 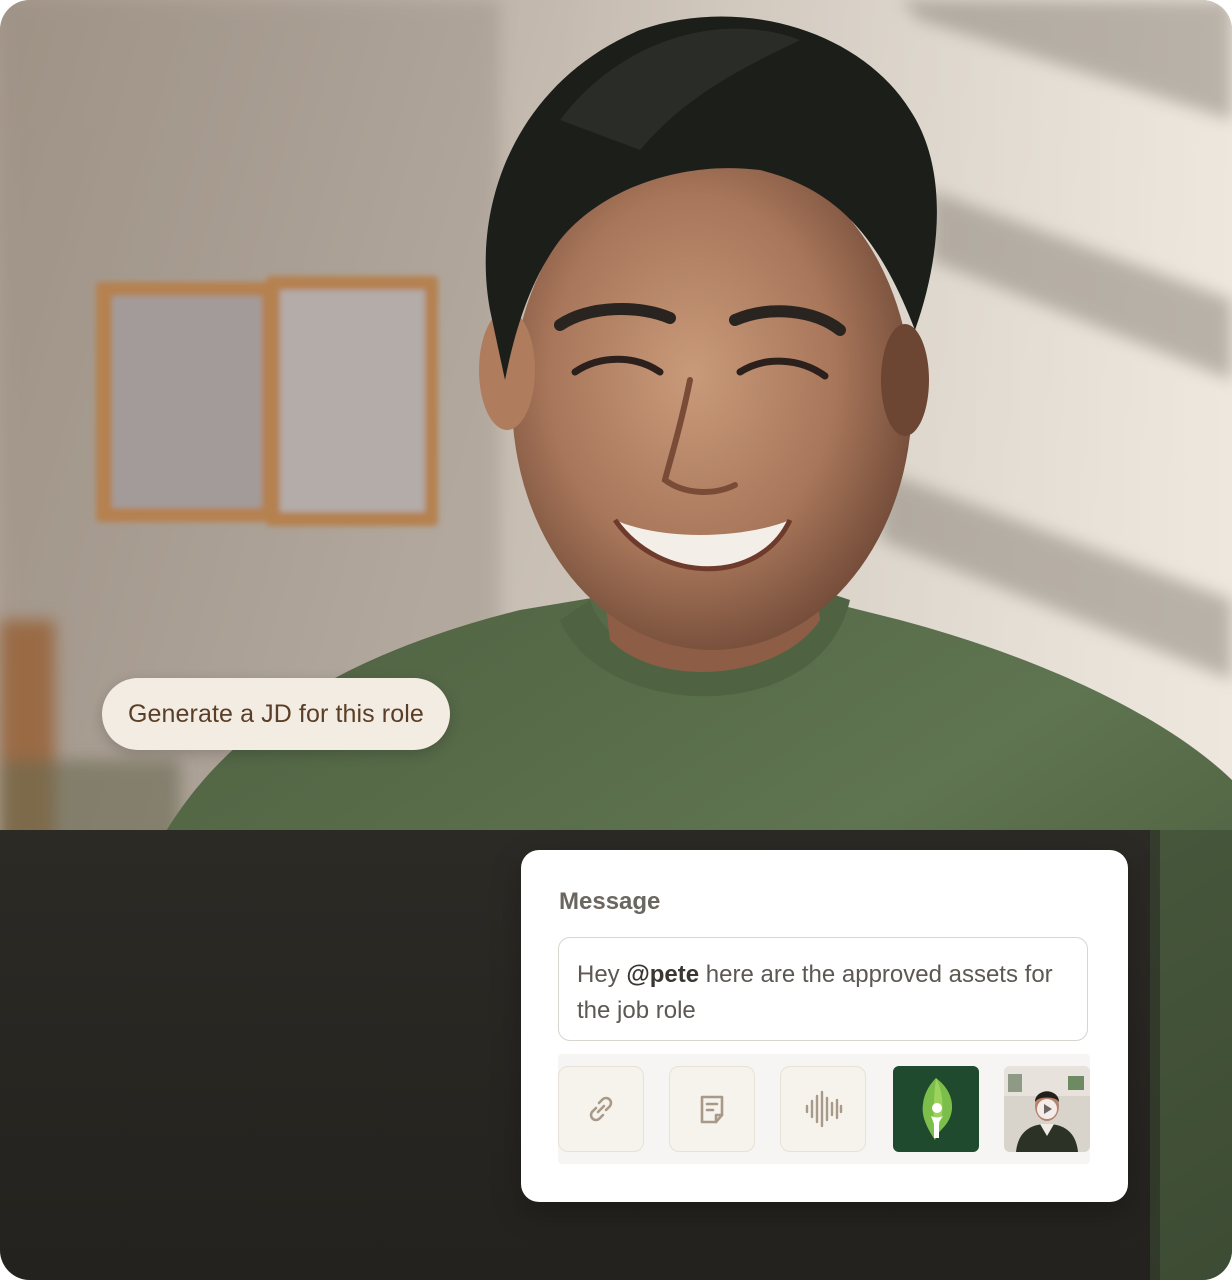 I want to click on generate-jd-prompt-chip: Generate a JD for this role, so click(x=276, y=714).